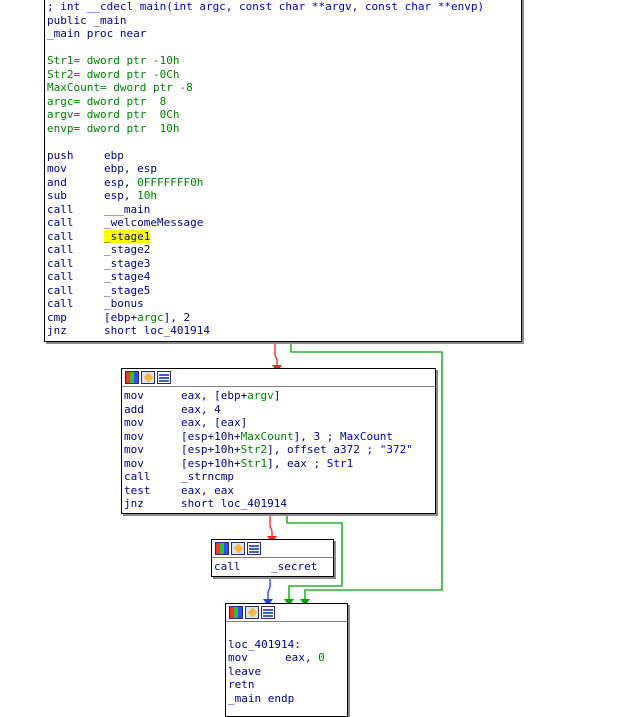 Image resolution: width=622 pixels, height=717 pixels. What do you see at coordinates (127, 276) in the screenshot?
I see `operand-text: _stage4` at bounding box center [127, 276].